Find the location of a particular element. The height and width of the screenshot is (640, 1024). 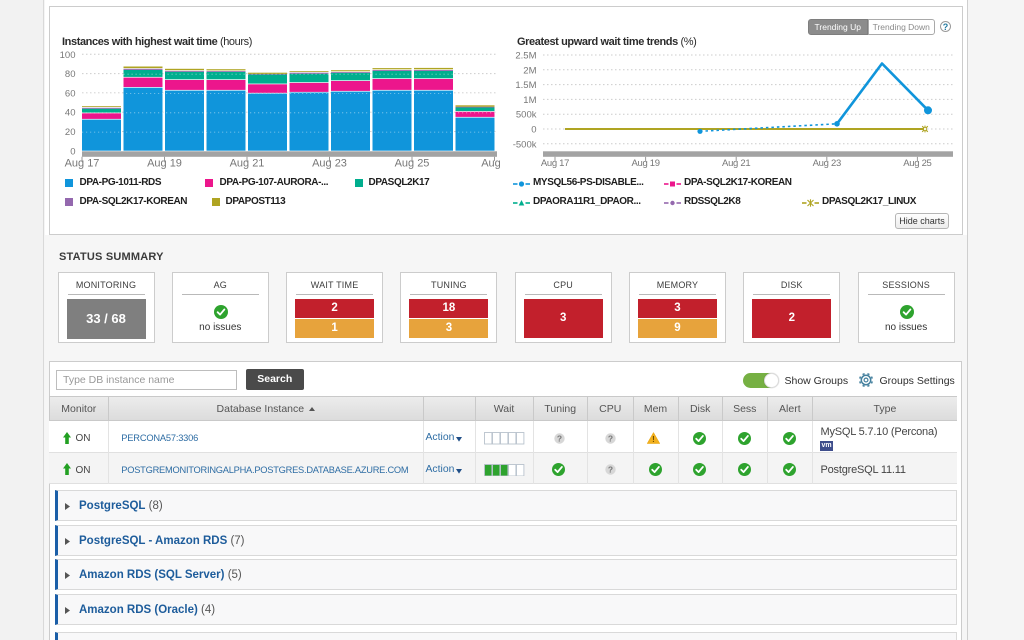

svg-text: -500k is located at coordinates (525, 144).